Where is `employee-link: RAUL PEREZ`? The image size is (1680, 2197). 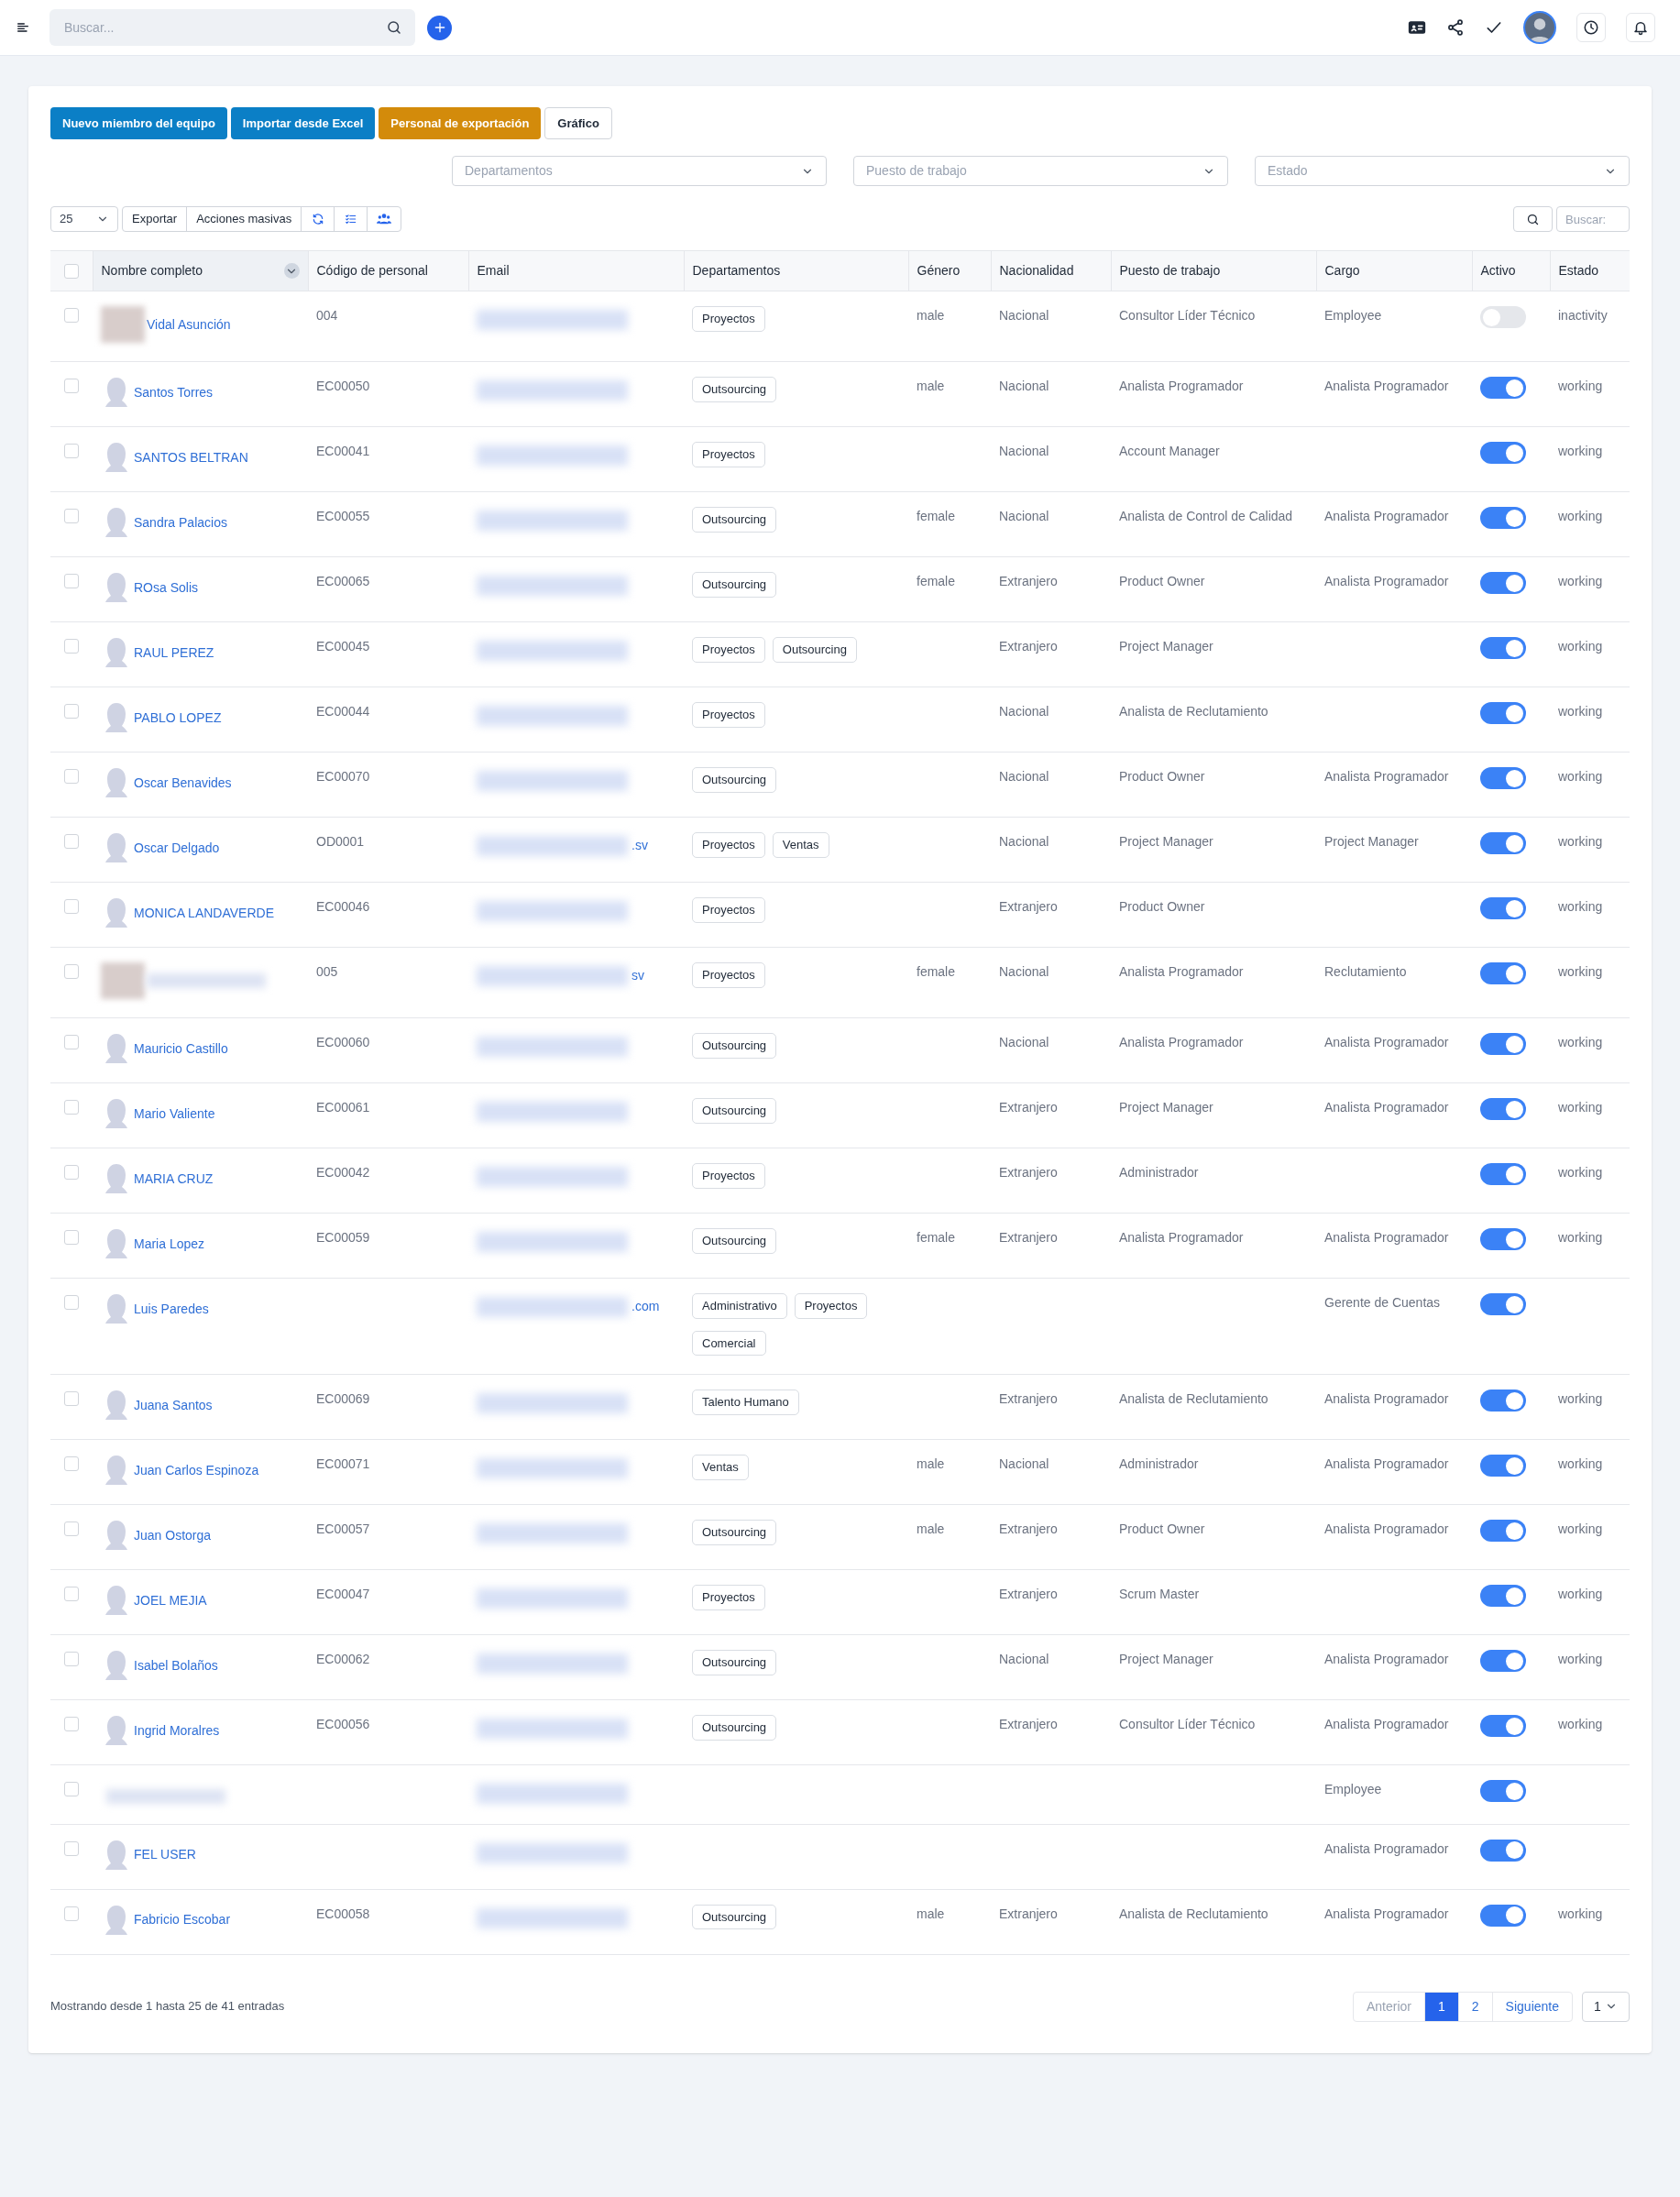
employee-link: RAUL PEREZ is located at coordinates (174, 653).